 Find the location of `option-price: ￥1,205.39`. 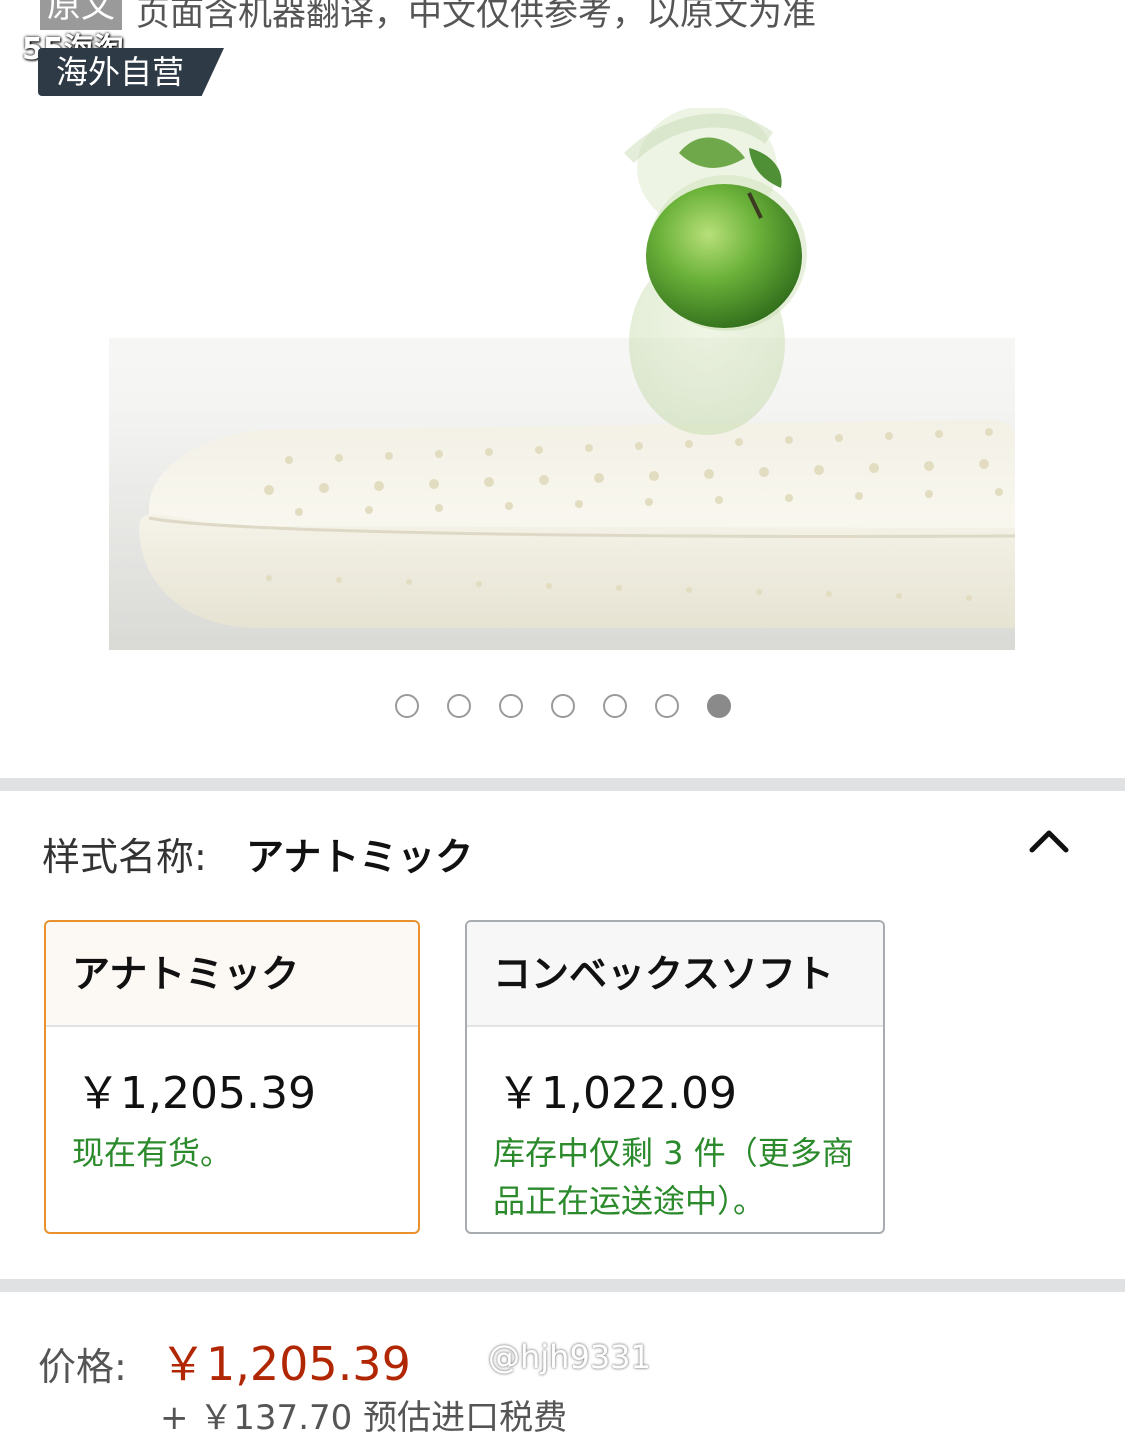

option-price: ￥1,205.39 is located at coordinates (196, 1093).